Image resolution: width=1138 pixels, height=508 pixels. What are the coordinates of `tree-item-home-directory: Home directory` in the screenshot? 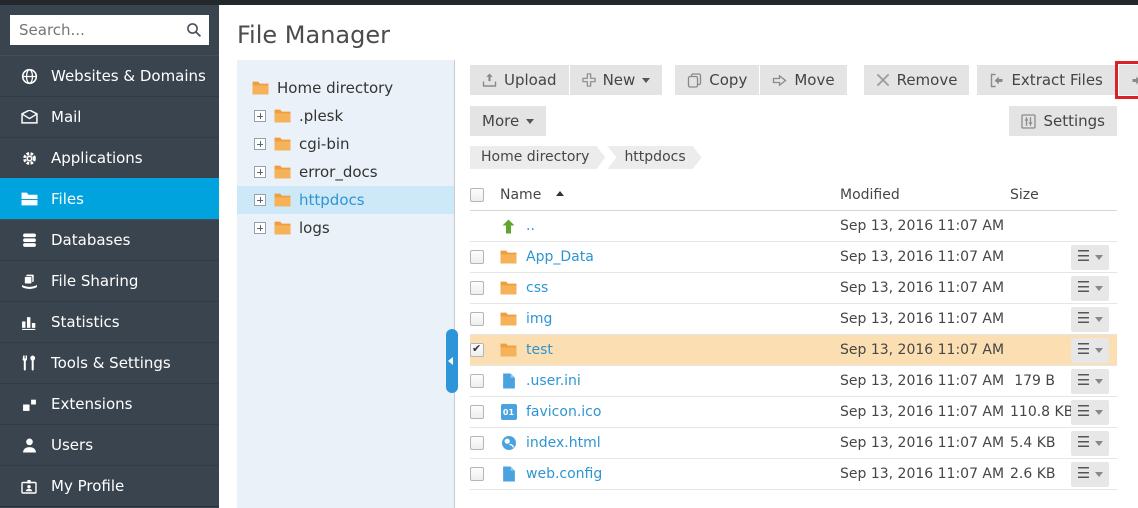 It's located at (345, 87).